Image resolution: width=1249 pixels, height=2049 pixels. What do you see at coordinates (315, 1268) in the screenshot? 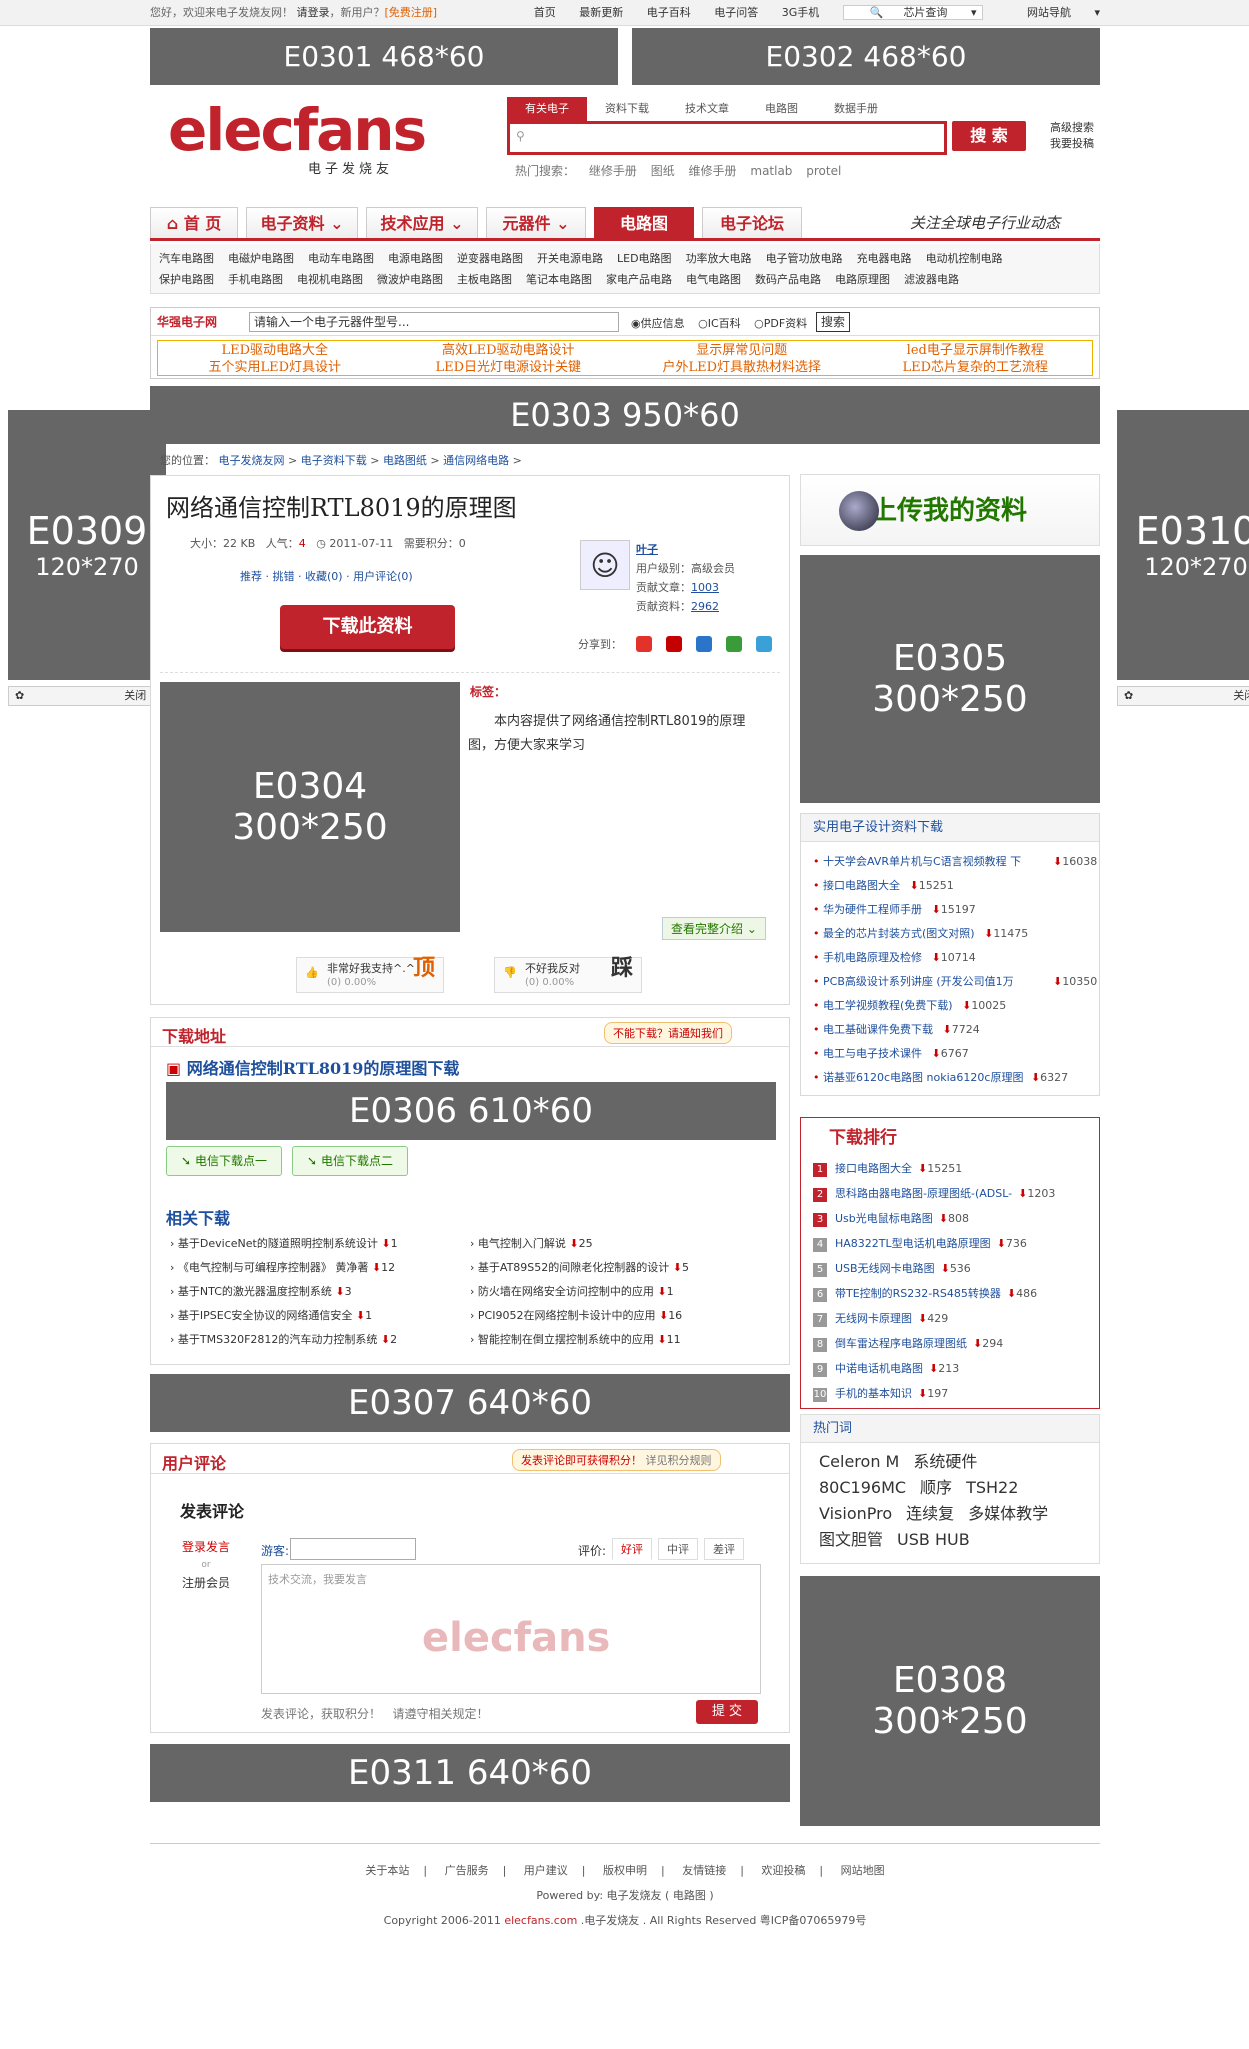
I see `list-item: › 《电气控制与可编程序控制器》 黄净著 ⬇12` at bounding box center [315, 1268].